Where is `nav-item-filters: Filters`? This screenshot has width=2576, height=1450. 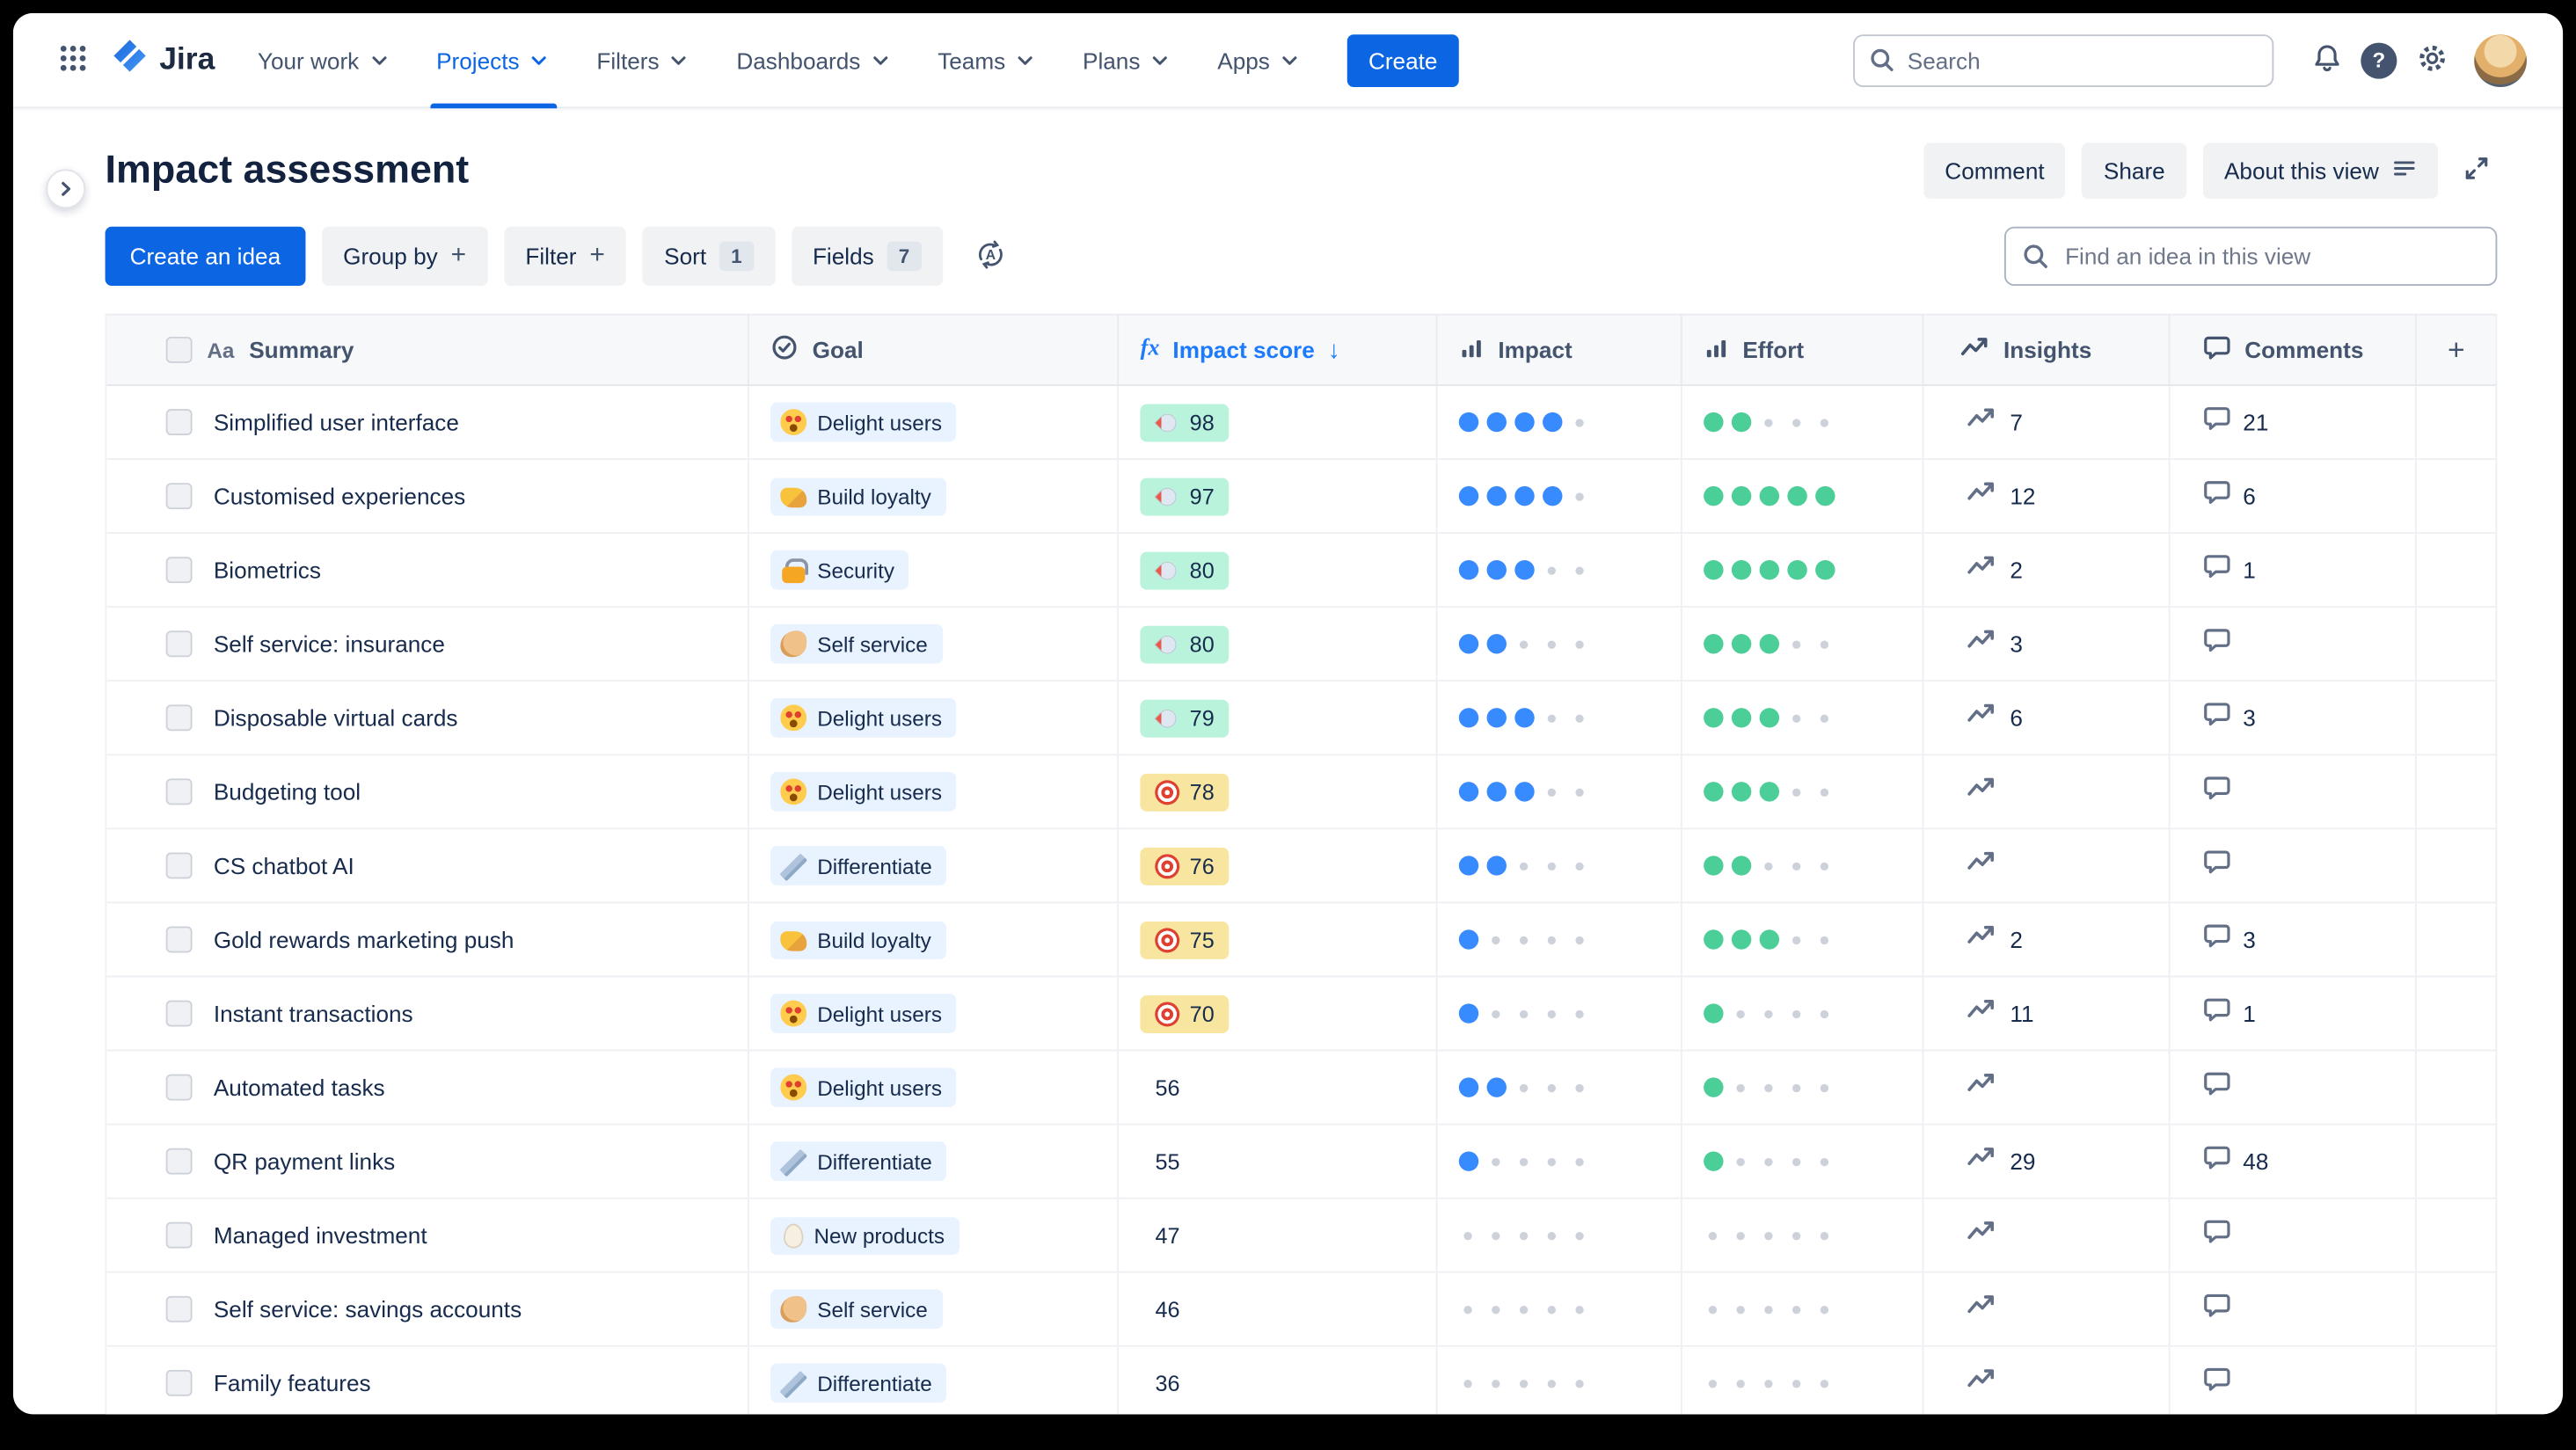 nav-item-filters: Filters is located at coordinates (643, 60).